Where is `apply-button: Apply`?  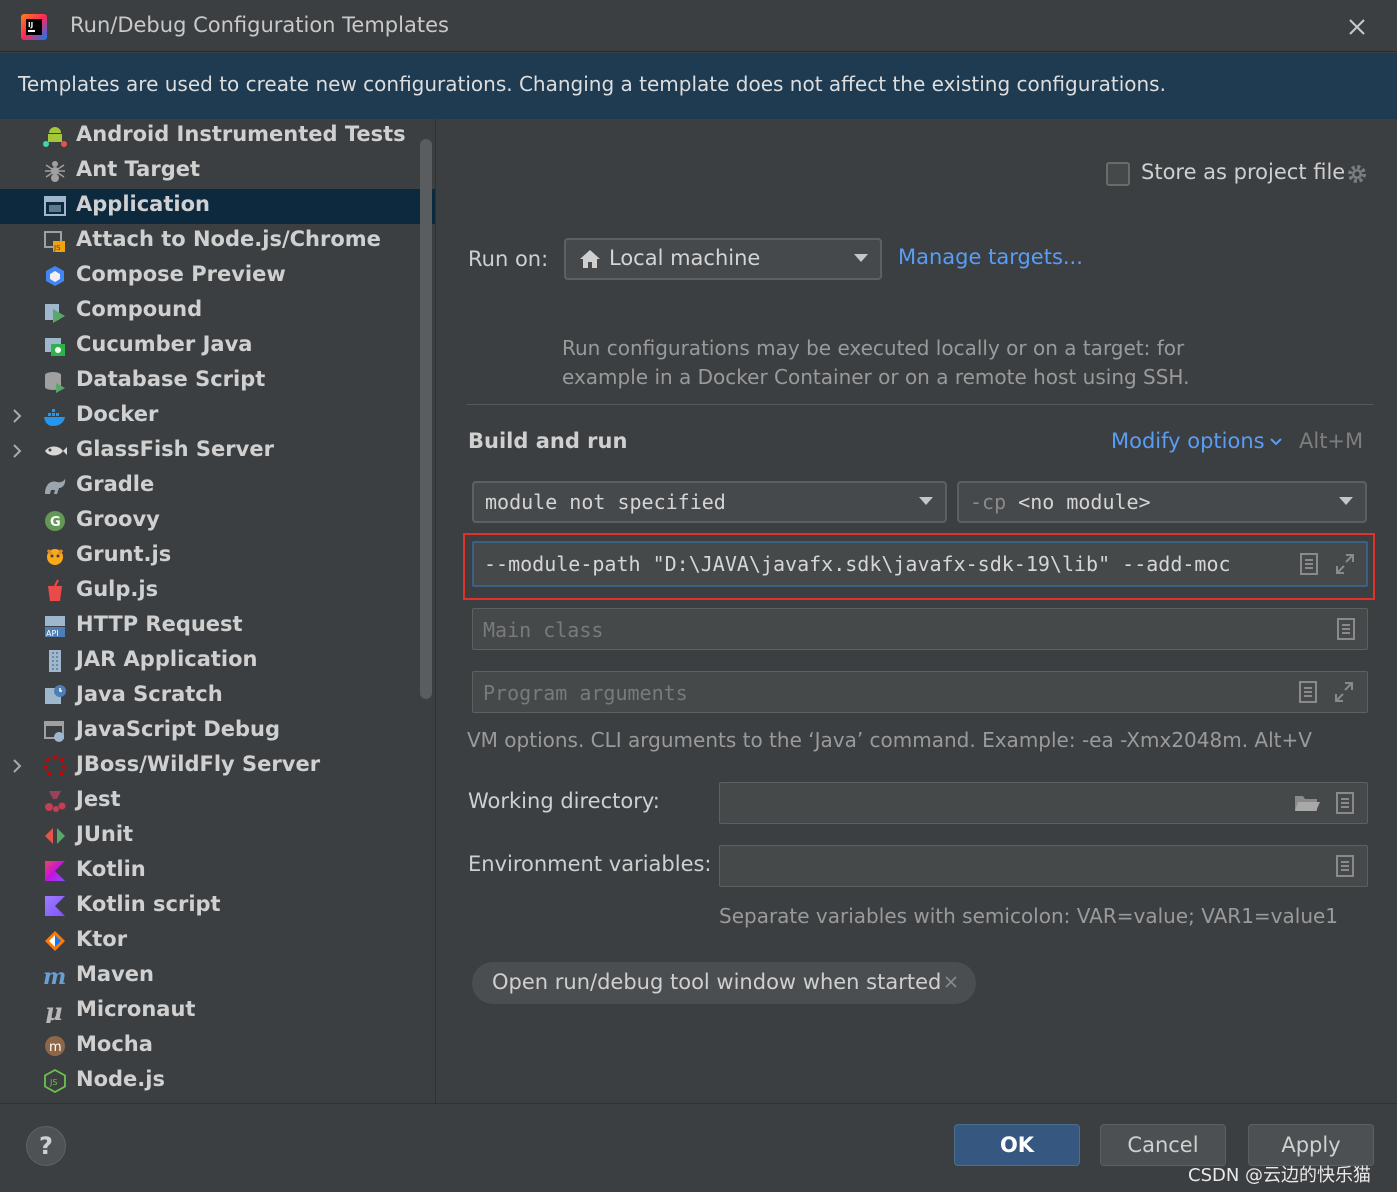 apply-button: Apply is located at coordinates (1311, 1145).